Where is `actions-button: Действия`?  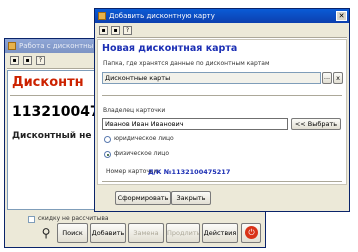 actions-button: Действия is located at coordinates (220, 233).